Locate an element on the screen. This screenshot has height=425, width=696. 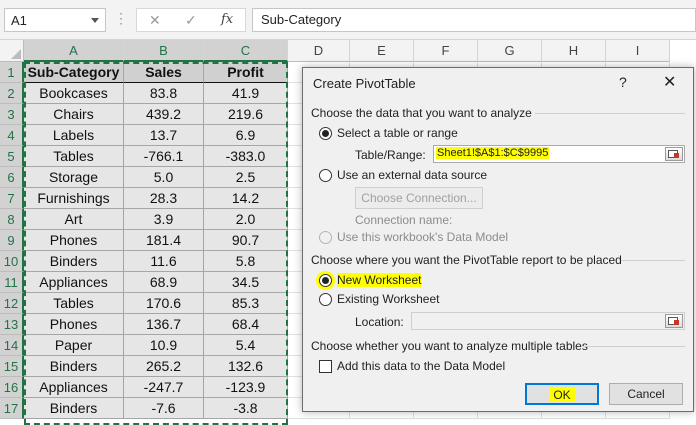
cancel-button: Cancel is located at coordinates (646, 394).